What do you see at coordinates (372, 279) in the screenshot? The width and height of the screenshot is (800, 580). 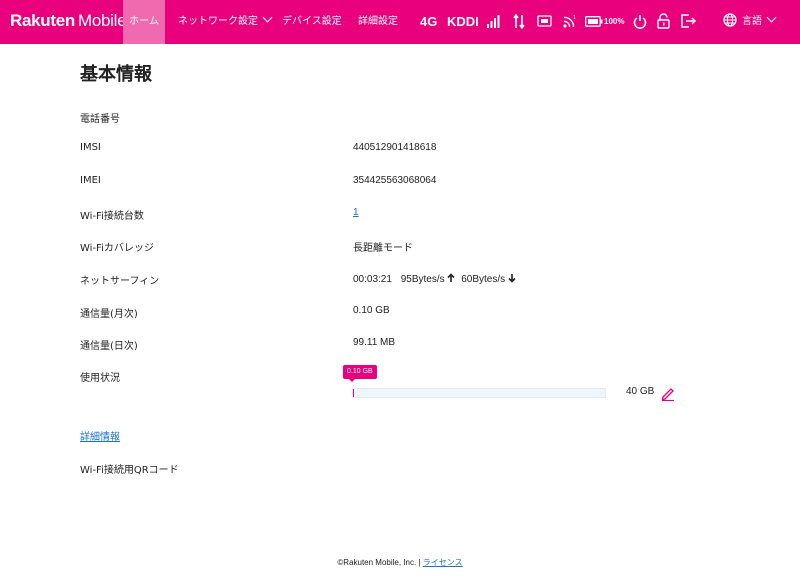 I see `surfing-time: 00:03:21` at bounding box center [372, 279].